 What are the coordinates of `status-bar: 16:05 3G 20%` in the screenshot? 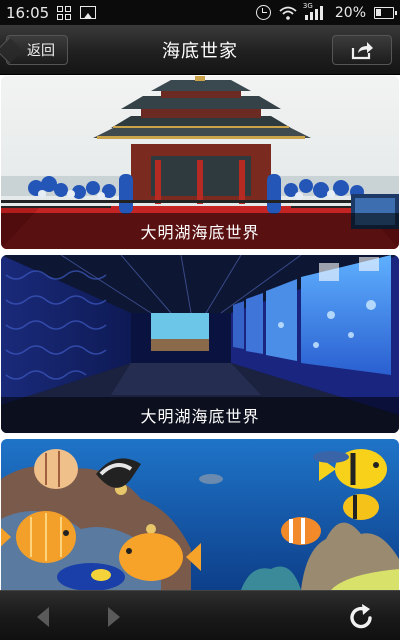 It's located at (200, 12).